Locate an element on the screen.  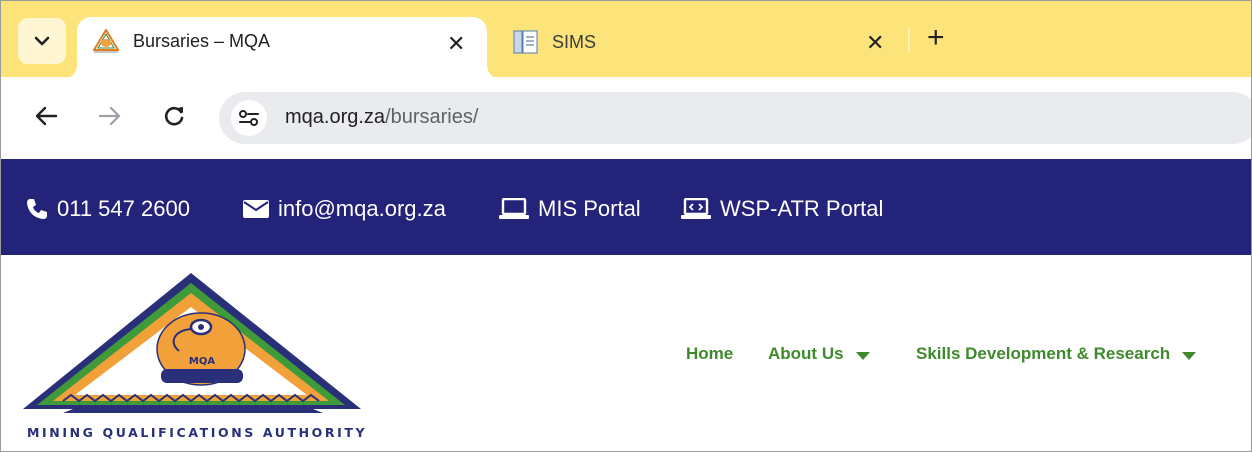
menu-skills-development-label: Skills Development & Research is located at coordinates (1043, 353).